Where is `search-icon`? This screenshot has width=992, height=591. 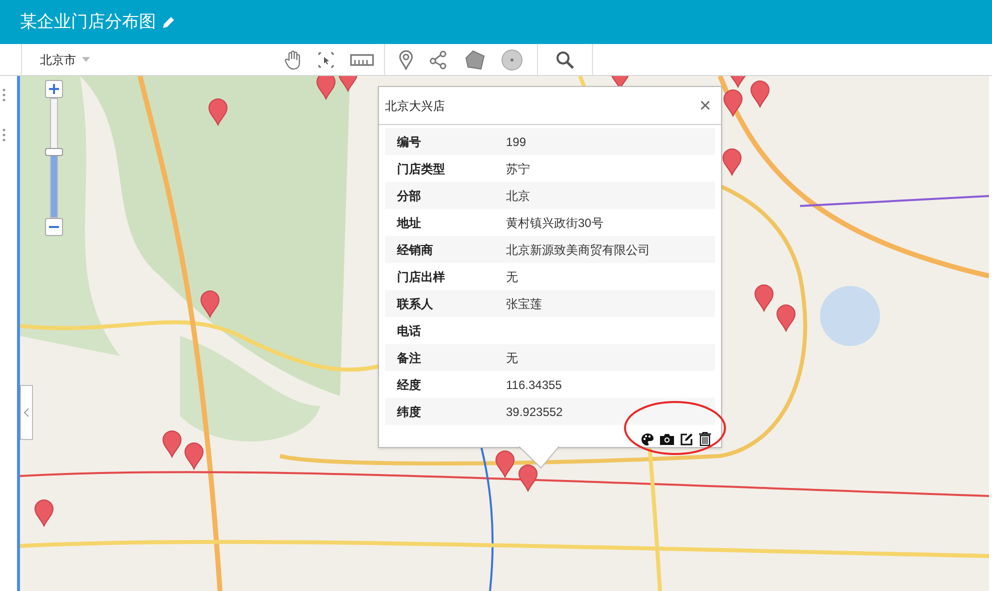 search-icon is located at coordinates (565, 59).